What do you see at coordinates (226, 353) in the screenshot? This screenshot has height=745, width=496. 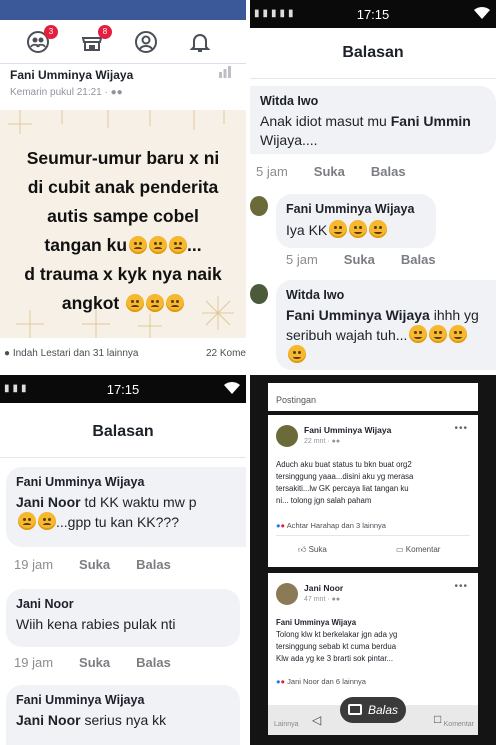 I see `comment-count: 22 Kome` at bounding box center [226, 353].